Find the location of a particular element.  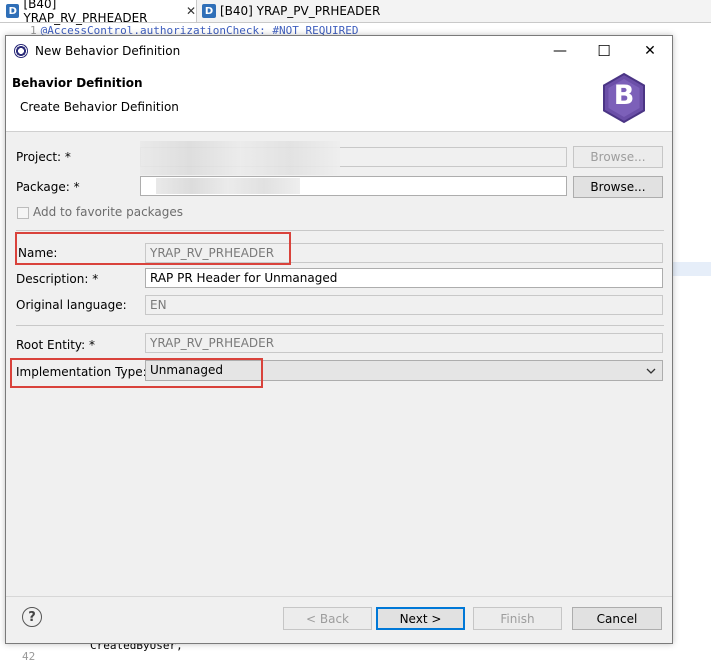

next-button: Next > is located at coordinates (420, 618).